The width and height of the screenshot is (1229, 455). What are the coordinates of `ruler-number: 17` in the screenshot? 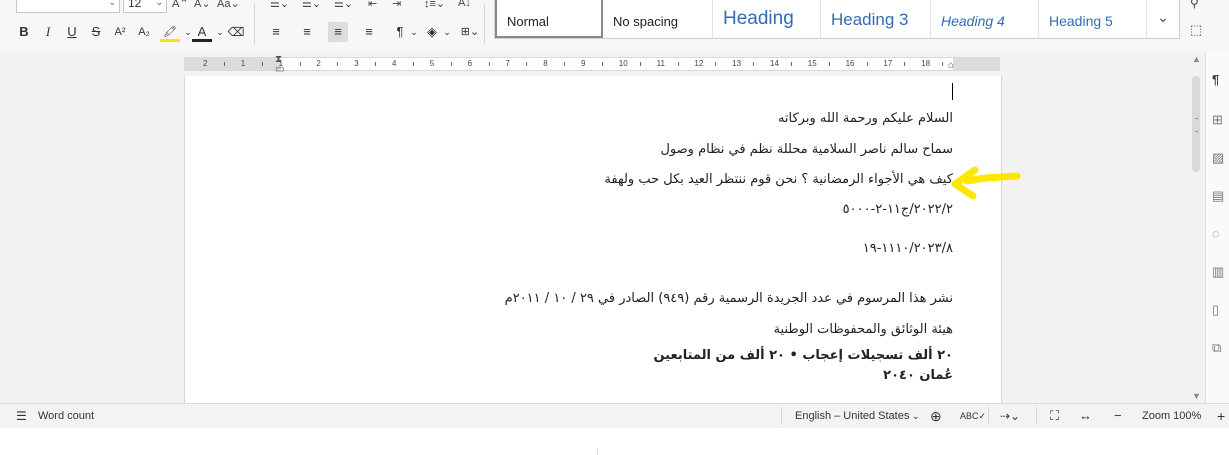 It's located at (888, 63).